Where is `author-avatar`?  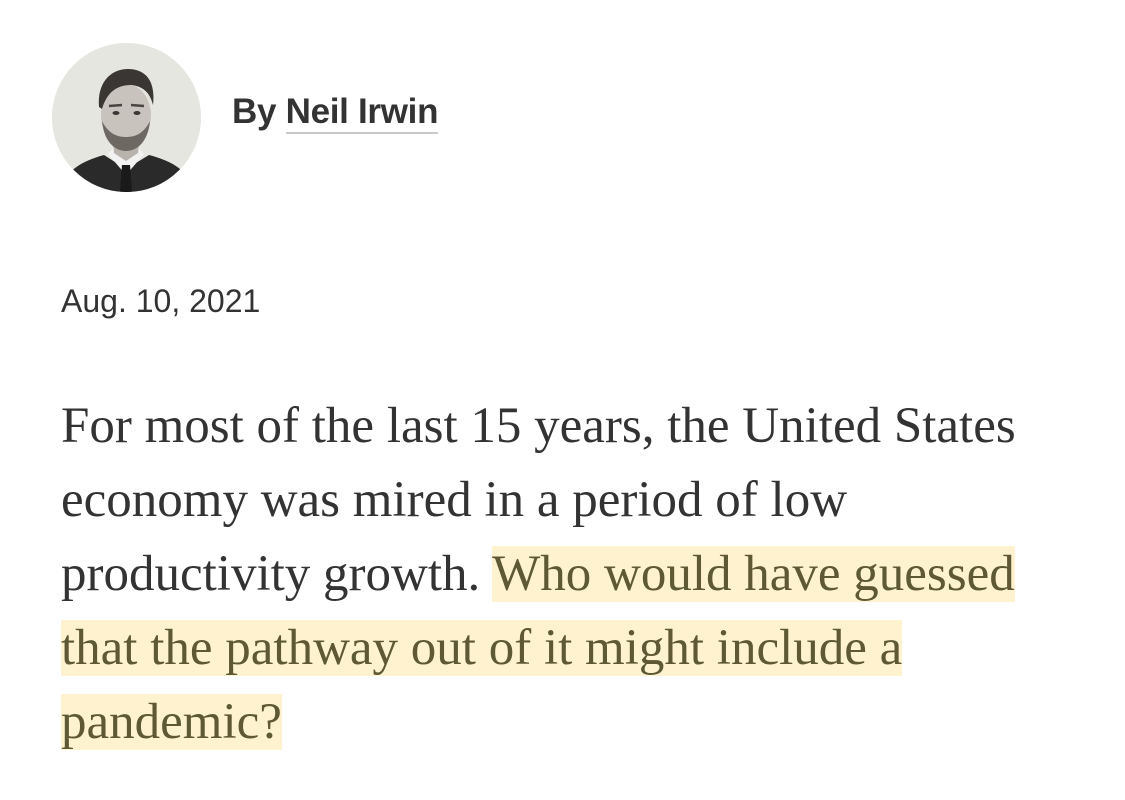 author-avatar is located at coordinates (126, 117).